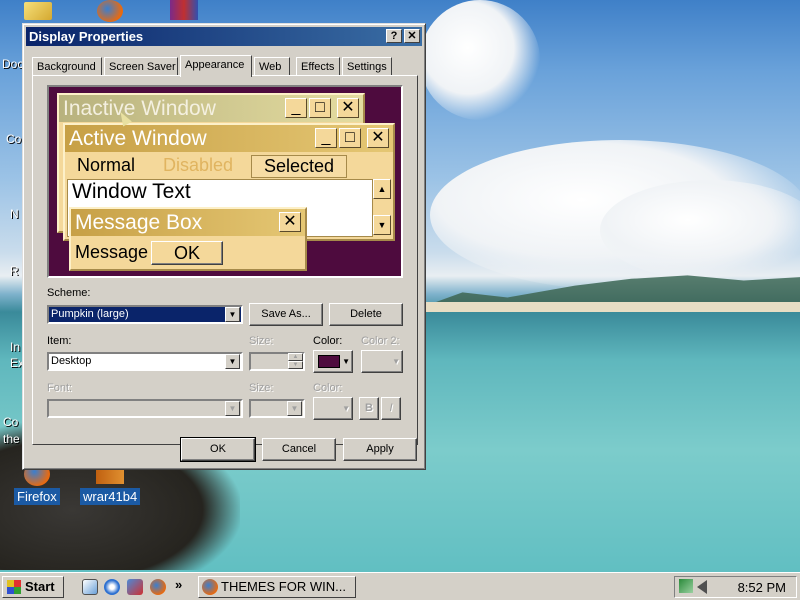  What do you see at coordinates (299, 166) in the screenshot?
I see `preview-menu-selected: Selected` at bounding box center [299, 166].